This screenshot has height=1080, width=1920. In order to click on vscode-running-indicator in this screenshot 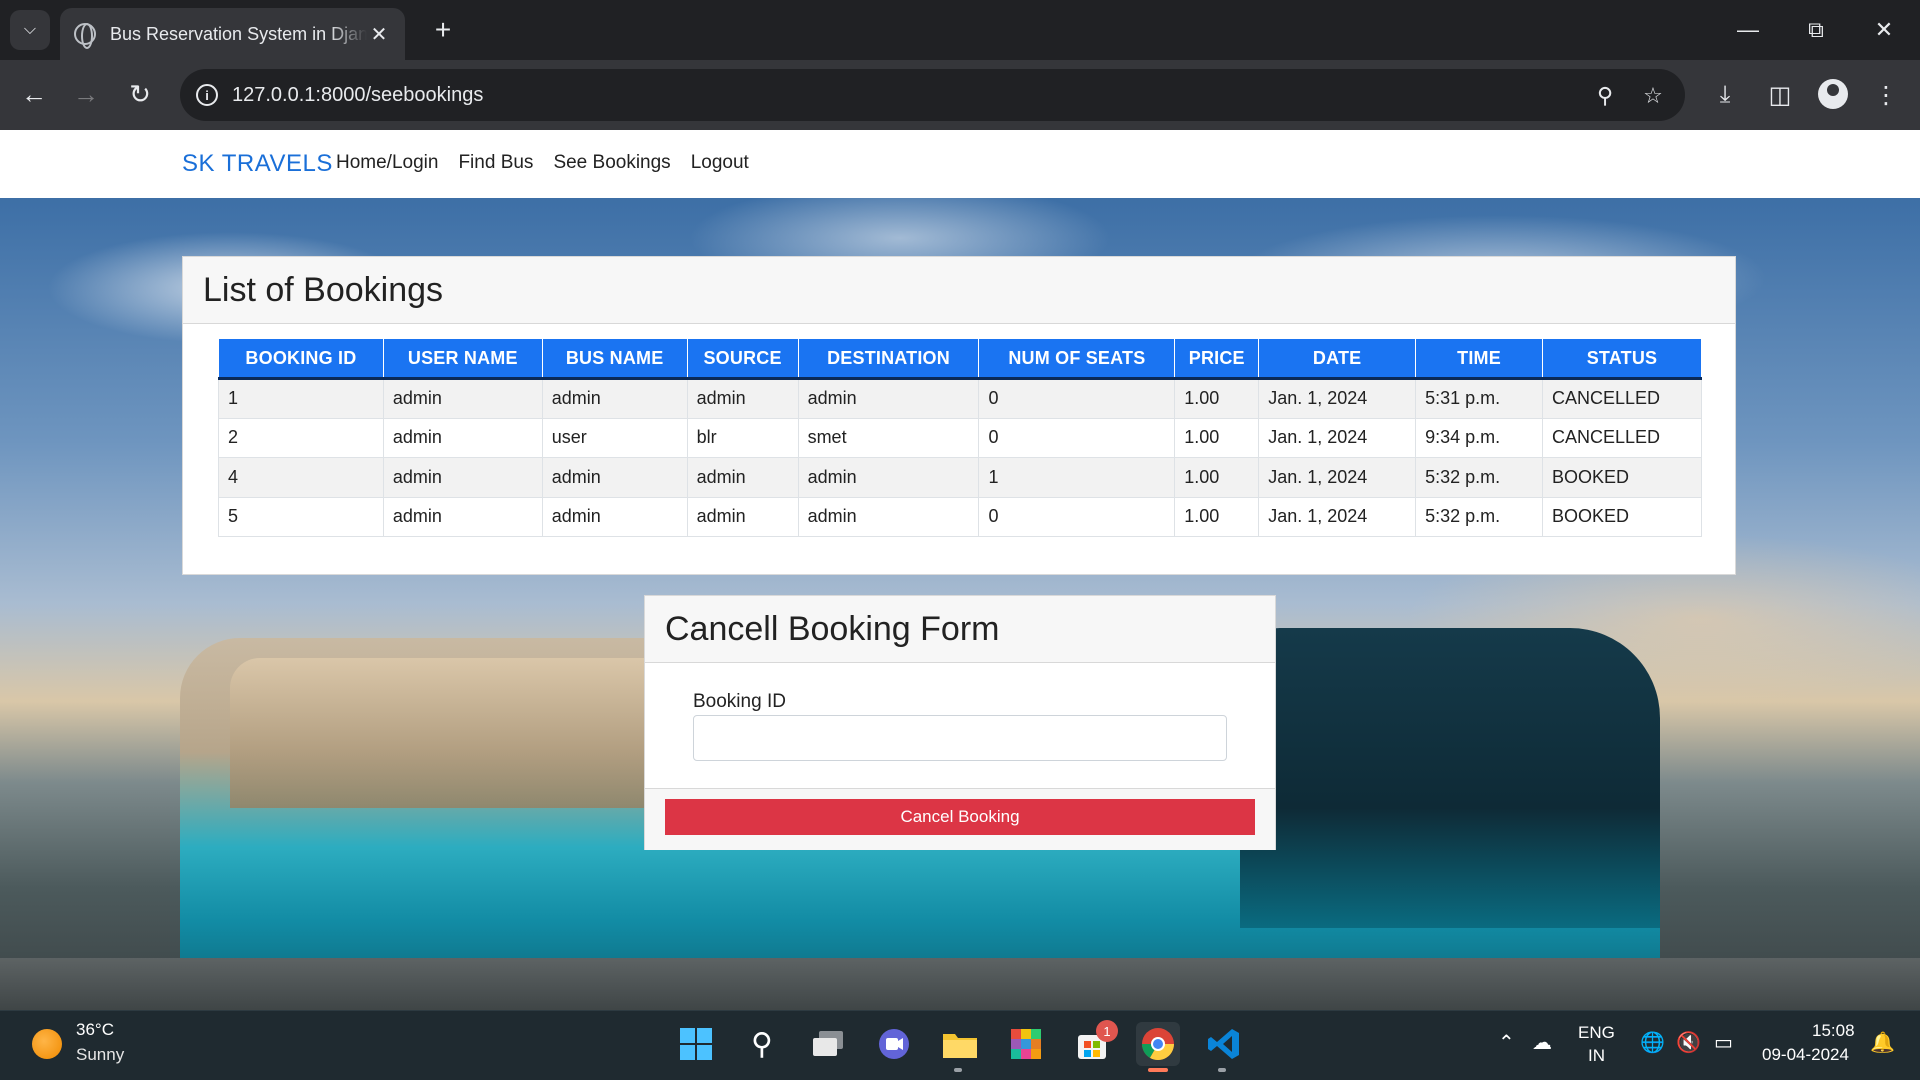, I will do `click(1222, 1070)`.